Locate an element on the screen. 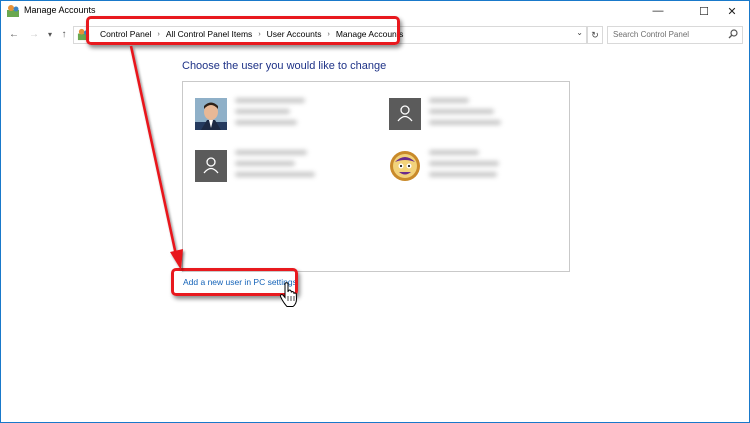  control-panel-icon is located at coordinates (13, 11).